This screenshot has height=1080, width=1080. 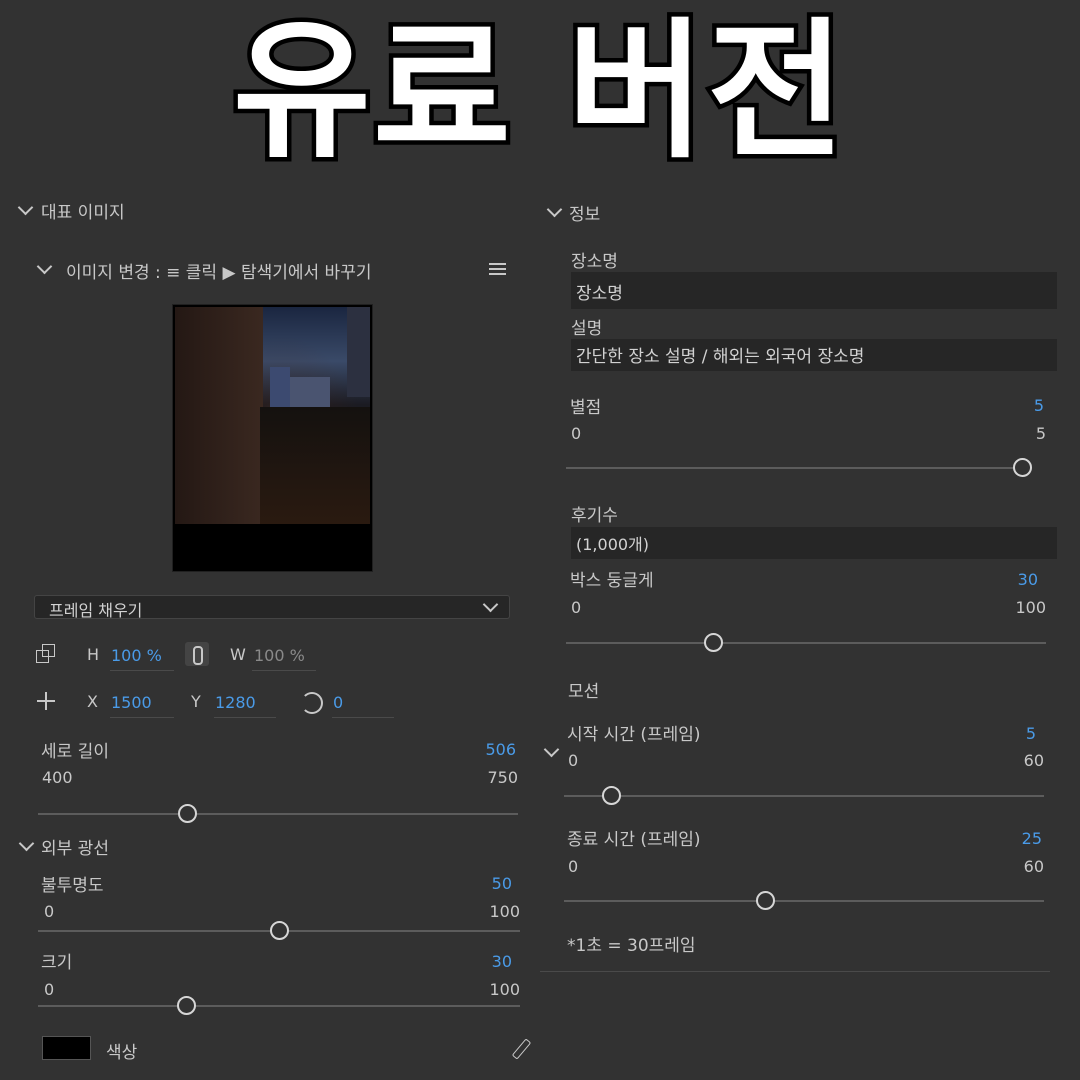 I want to click on slider-value: 25, so click(x=1006, y=838).